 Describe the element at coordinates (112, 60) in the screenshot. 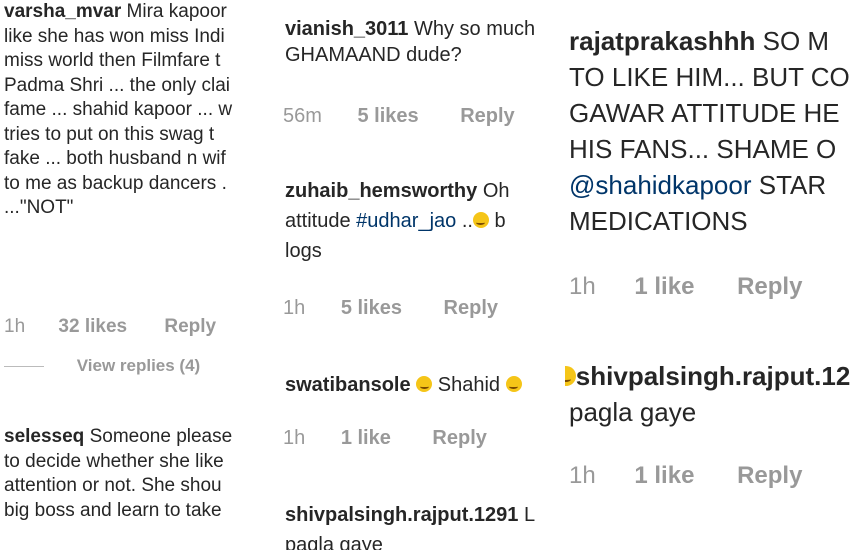

I see `comment-text: miss world then Filmfare t` at that location.